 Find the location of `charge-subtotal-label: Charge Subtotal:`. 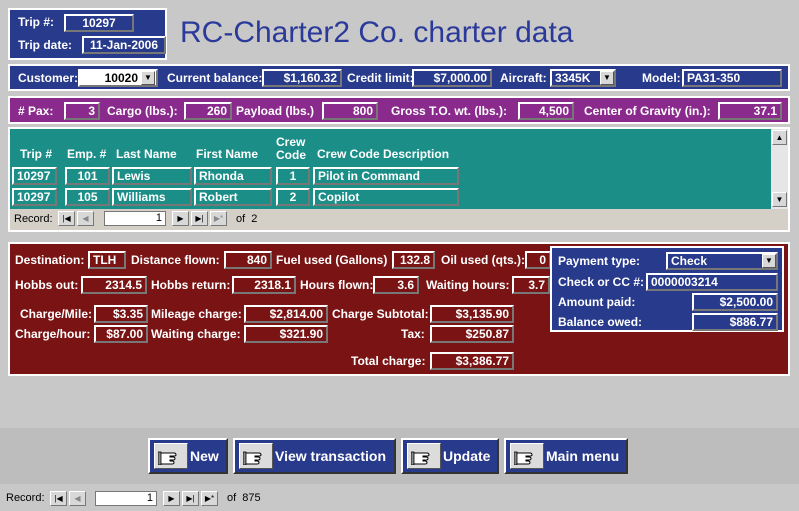

charge-subtotal-label: Charge Subtotal: is located at coordinates (380, 314).